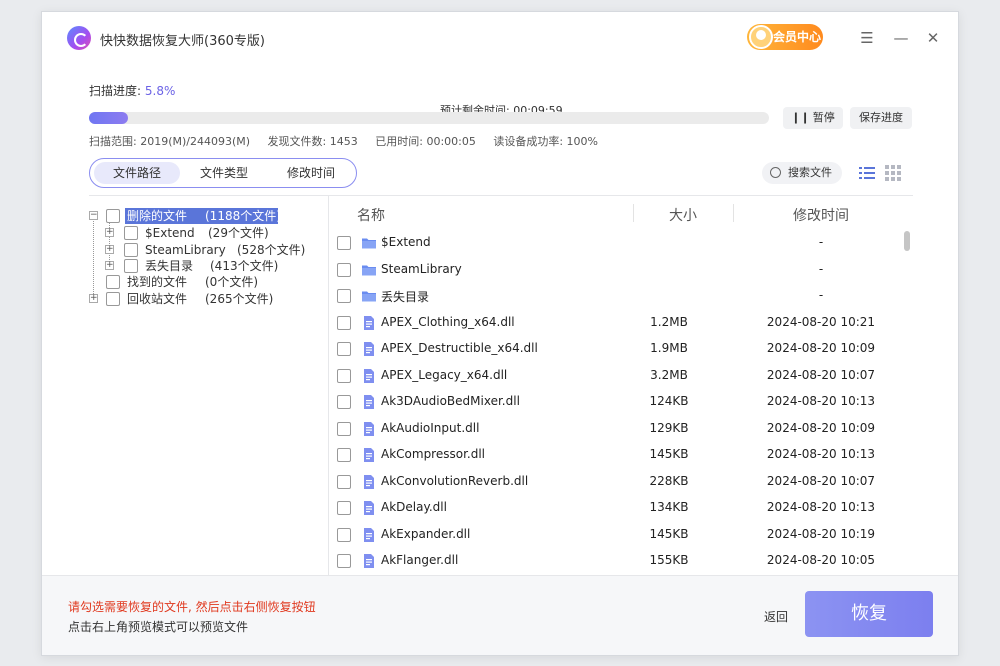 The width and height of the screenshot is (1000, 666). Describe the element at coordinates (137, 173) in the screenshot. I see `tab-file-path: 文件路径` at that location.